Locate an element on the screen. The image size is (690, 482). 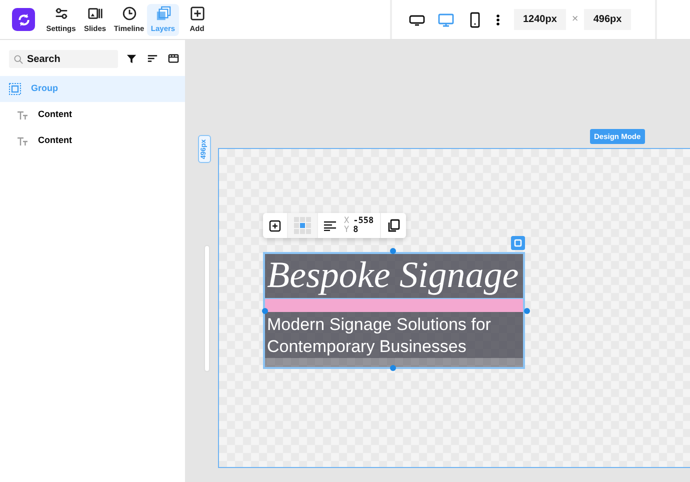
panel-icon is located at coordinates (173, 58).